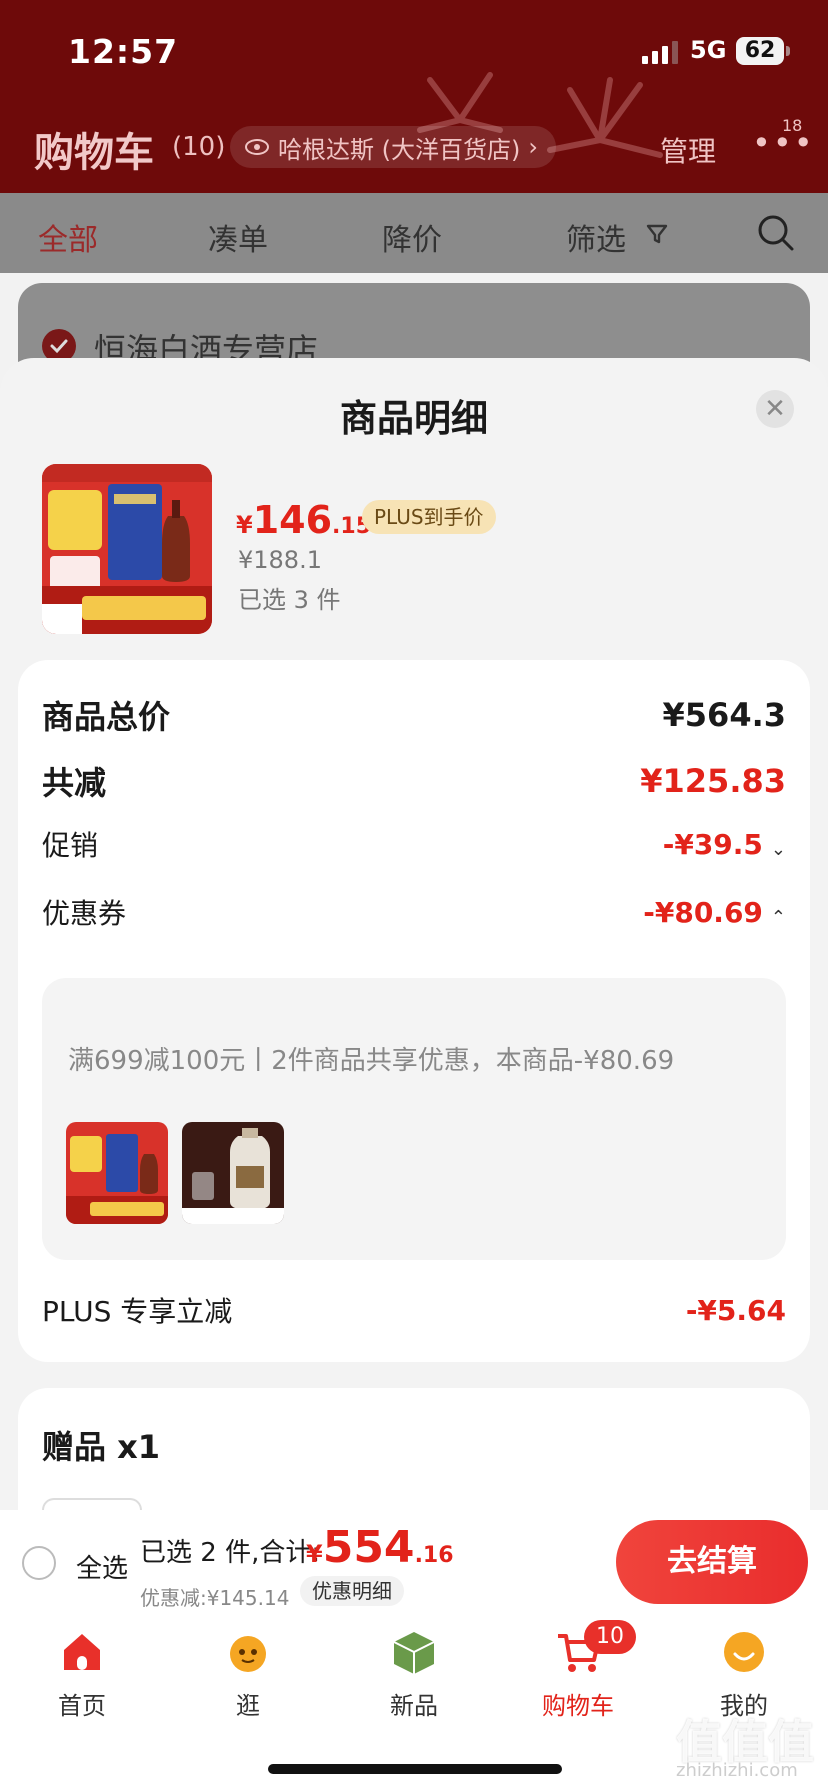 Image resolution: width=828 pixels, height=1792 pixels. What do you see at coordinates (737, 1770) in the screenshot?
I see `watermark-url: zhizhizhi.com` at bounding box center [737, 1770].